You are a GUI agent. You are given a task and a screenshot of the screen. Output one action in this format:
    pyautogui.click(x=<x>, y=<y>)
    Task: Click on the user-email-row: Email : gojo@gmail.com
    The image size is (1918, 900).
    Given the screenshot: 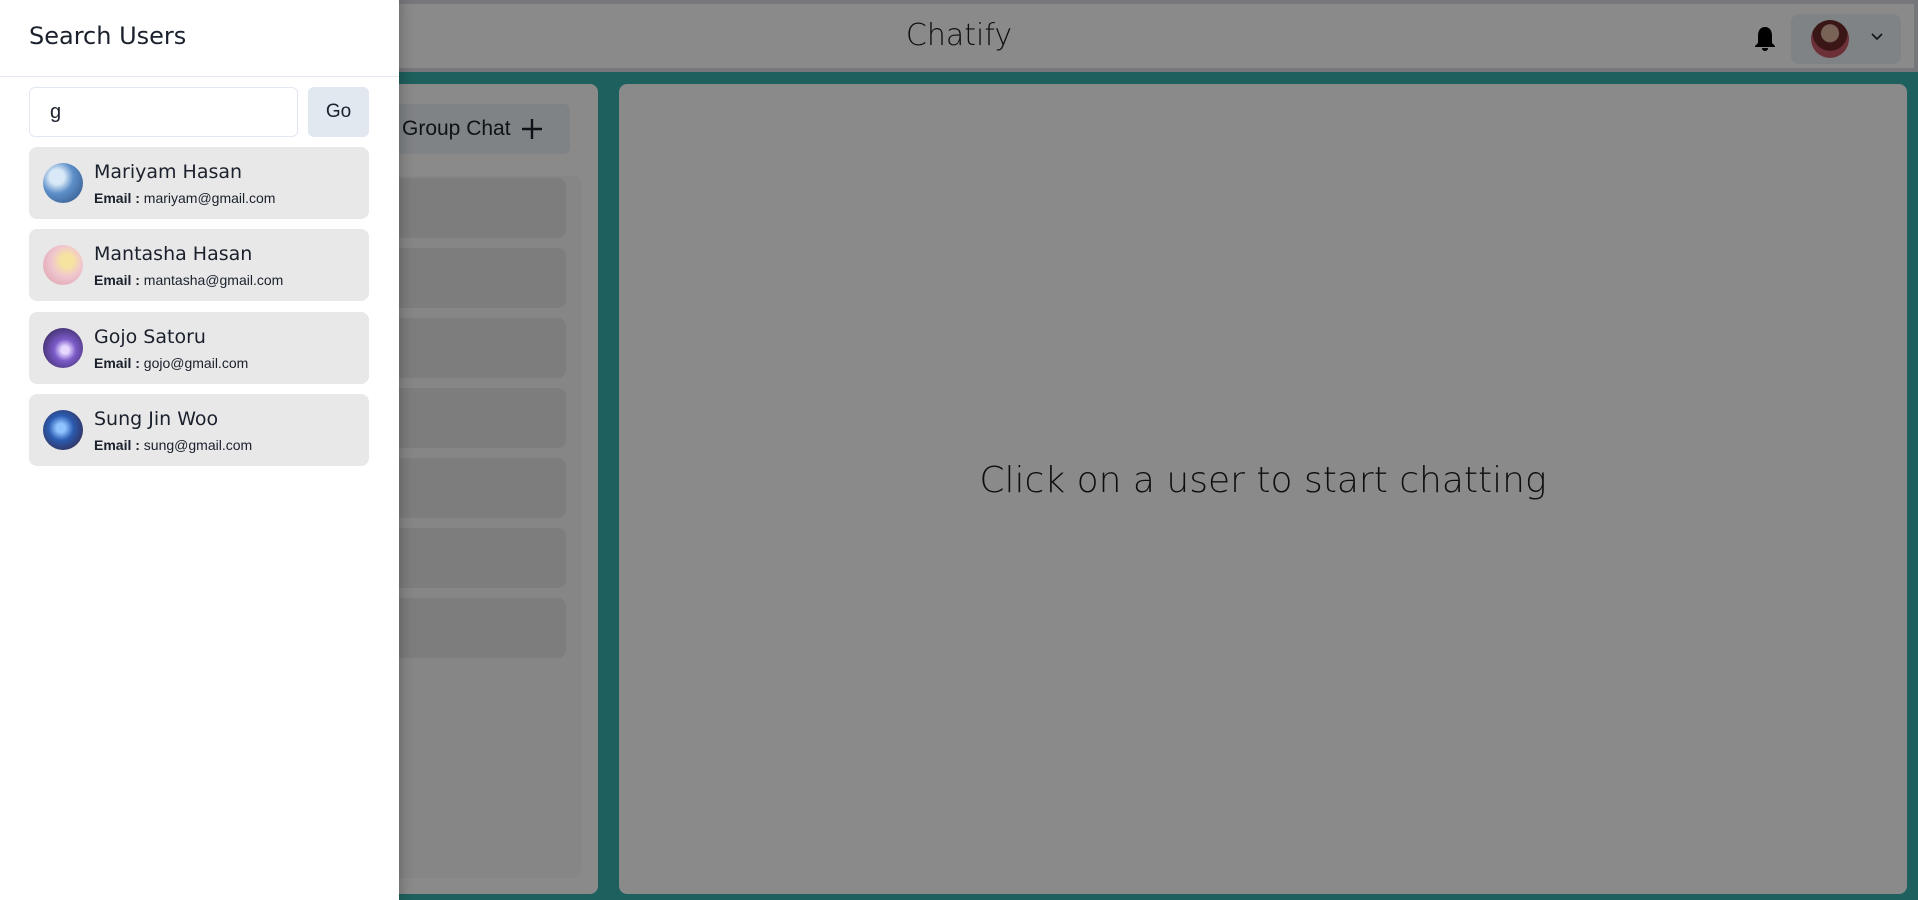 What is the action you would take?
    pyautogui.click(x=171, y=363)
    